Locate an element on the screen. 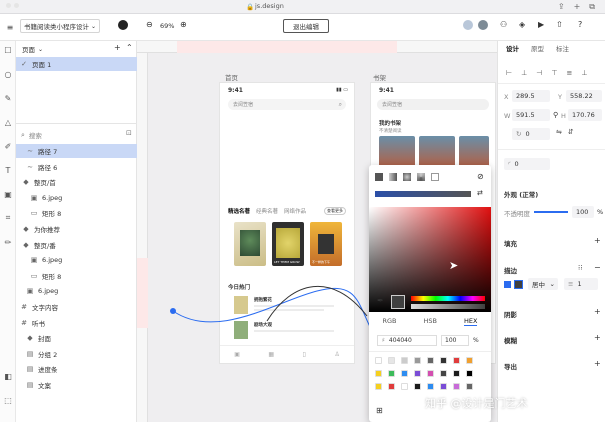 Image resolution: width=605 pixels, height=422 pixels. shelf-search-bar: 去阅笠宿 is located at coordinates (433, 104).